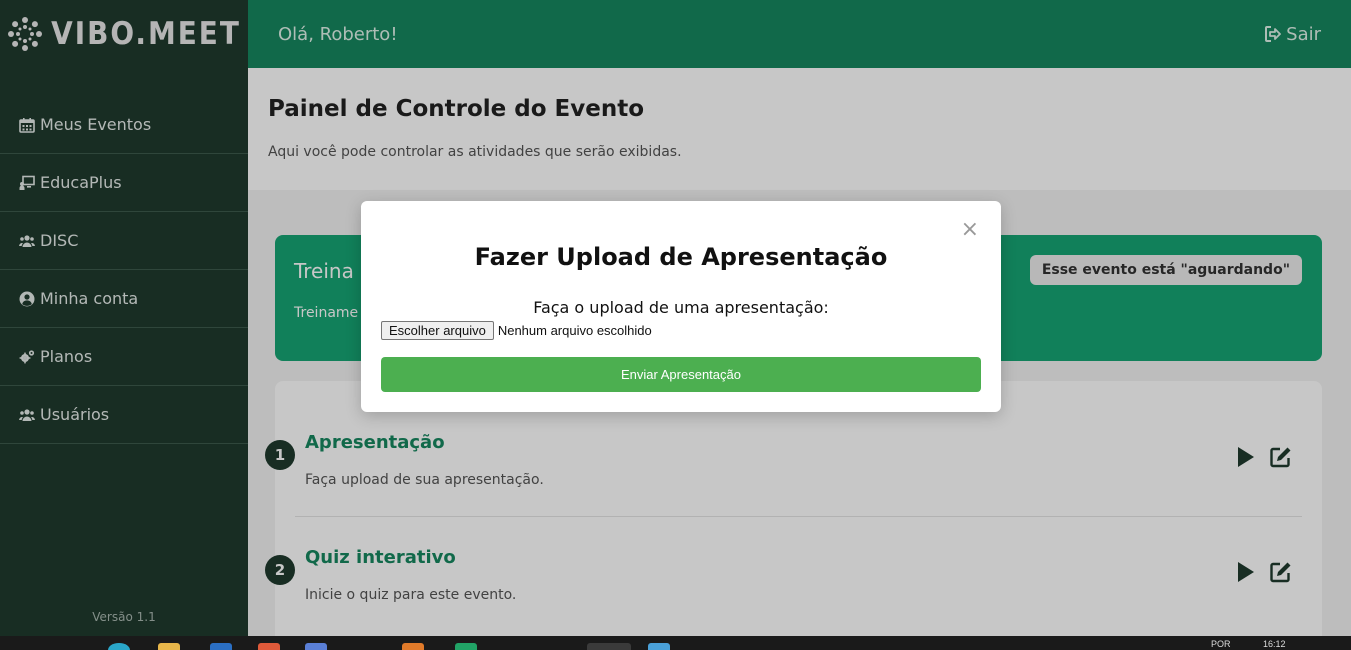  Describe the element at coordinates (675, 643) in the screenshot. I see `os-taskbar: POR 16:12` at that location.